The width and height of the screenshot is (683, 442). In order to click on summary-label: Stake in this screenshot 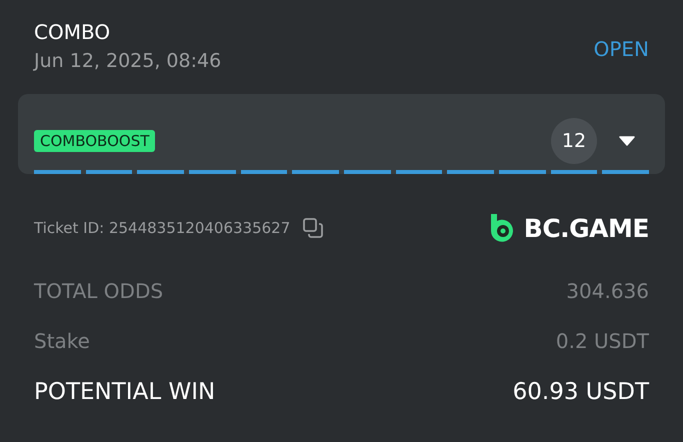, I will do `click(62, 341)`.